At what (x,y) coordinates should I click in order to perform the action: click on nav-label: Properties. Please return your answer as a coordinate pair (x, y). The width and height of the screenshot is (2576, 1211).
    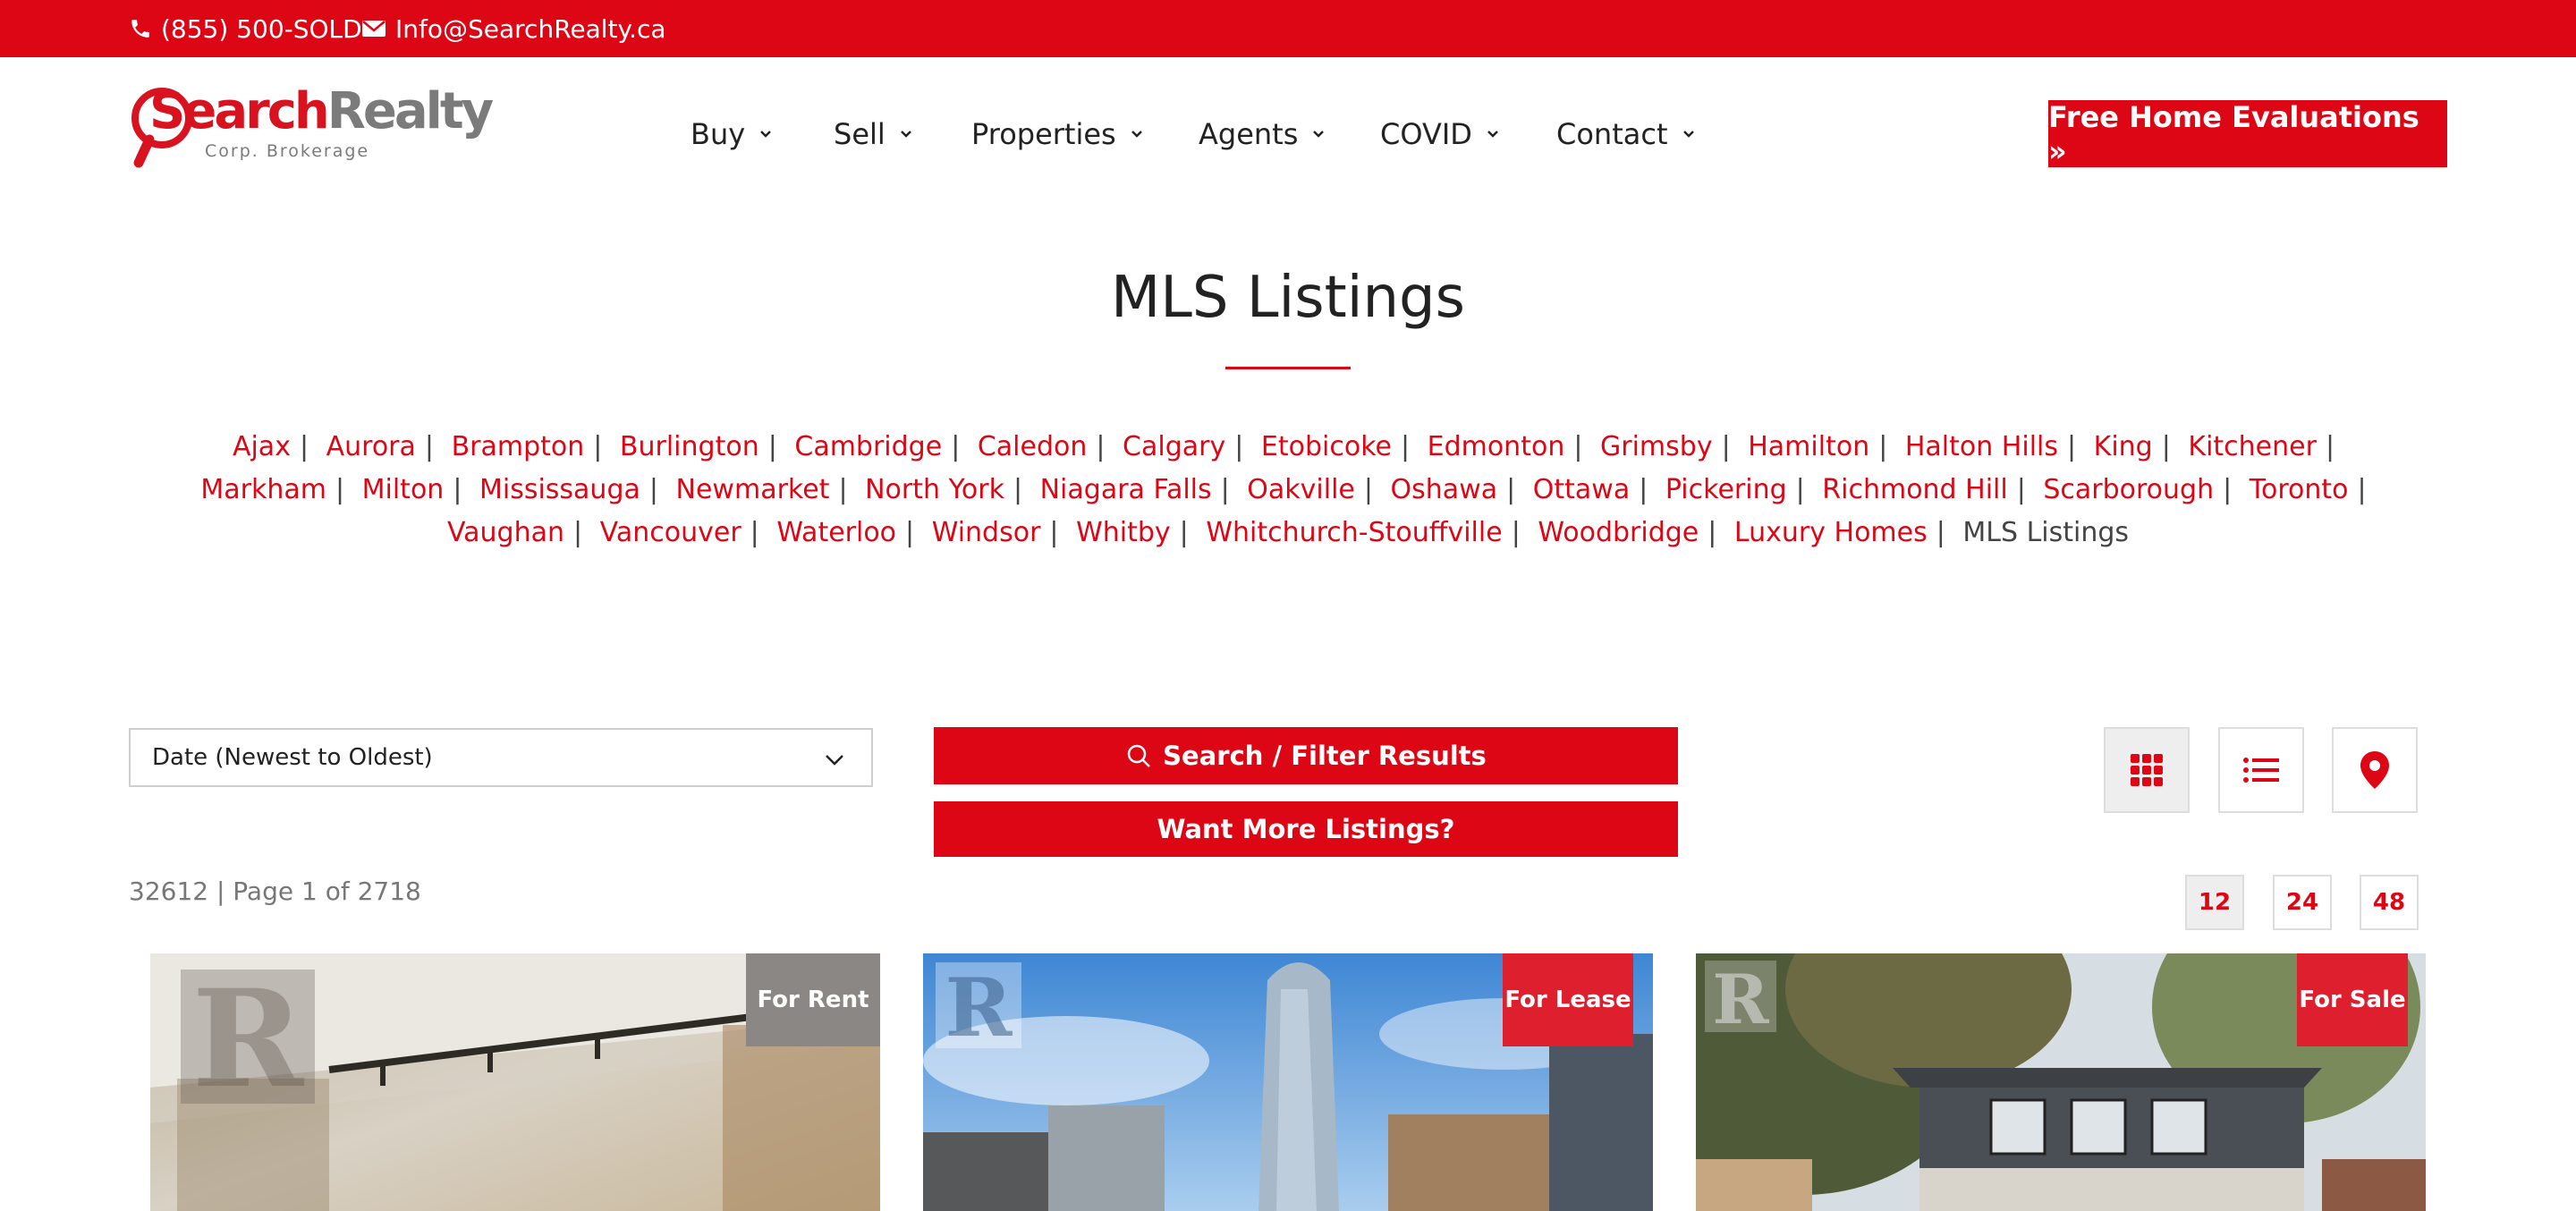
    Looking at the image, I should click on (1043, 134).